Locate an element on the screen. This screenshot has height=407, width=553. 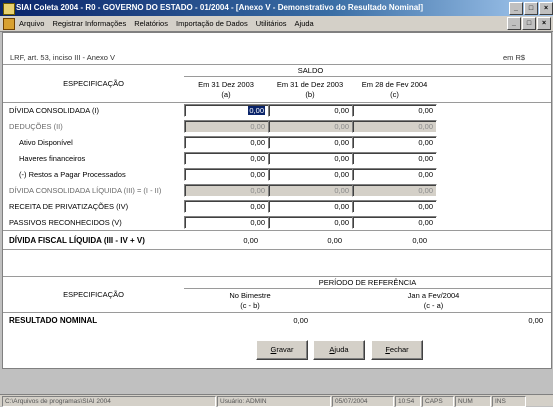
close-button: × is located at coordinates (546, 8).